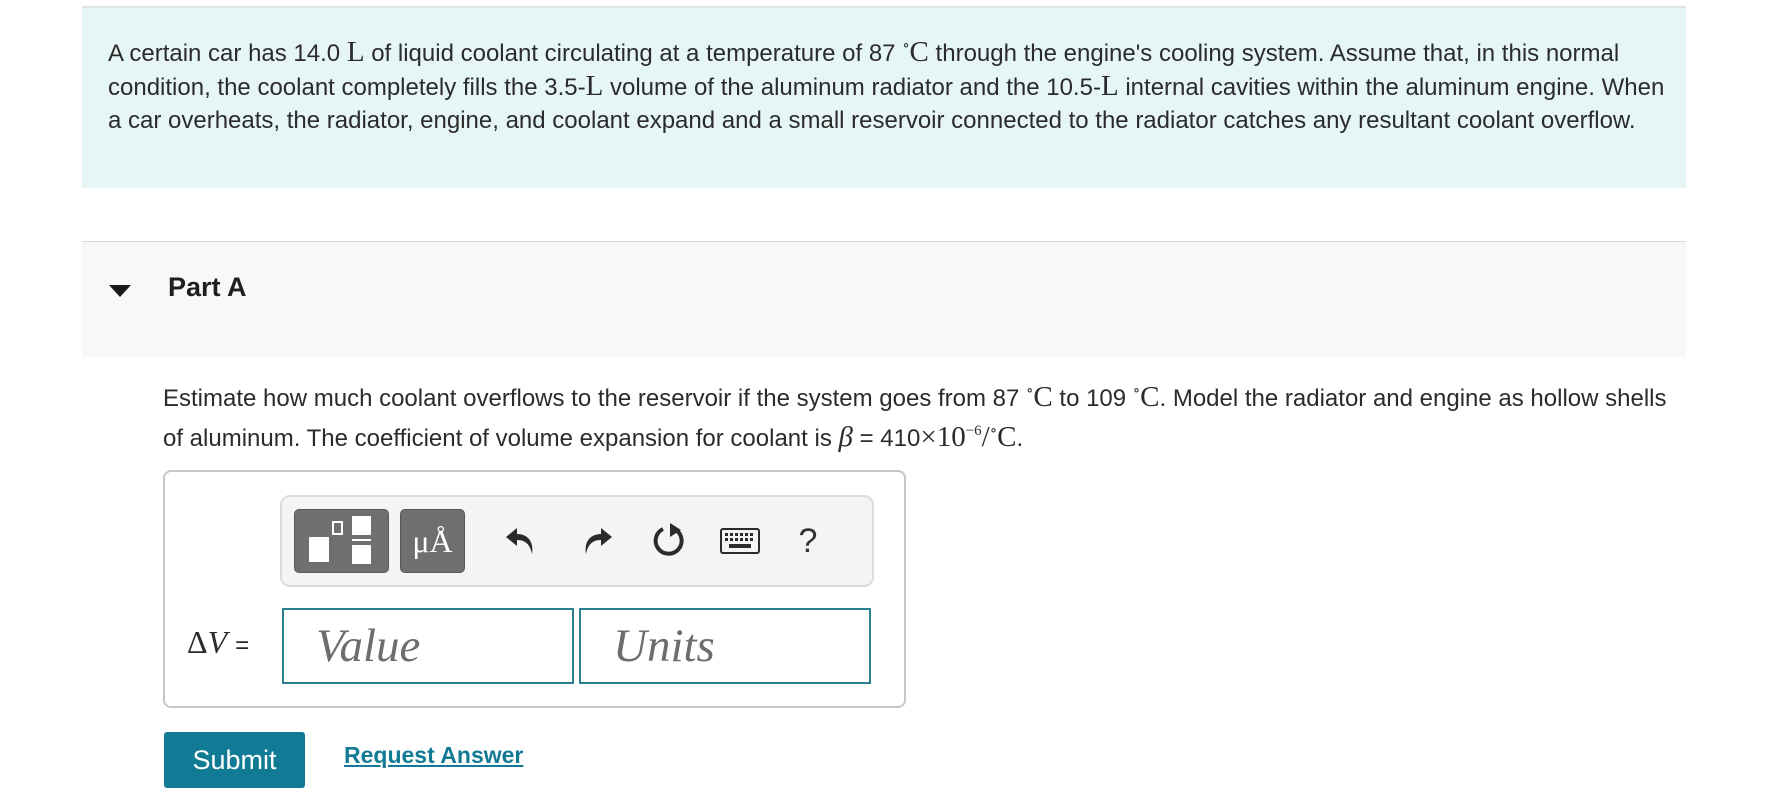 The image size is (1769, 801). I want to click on templates-icon, so click(340, 540).